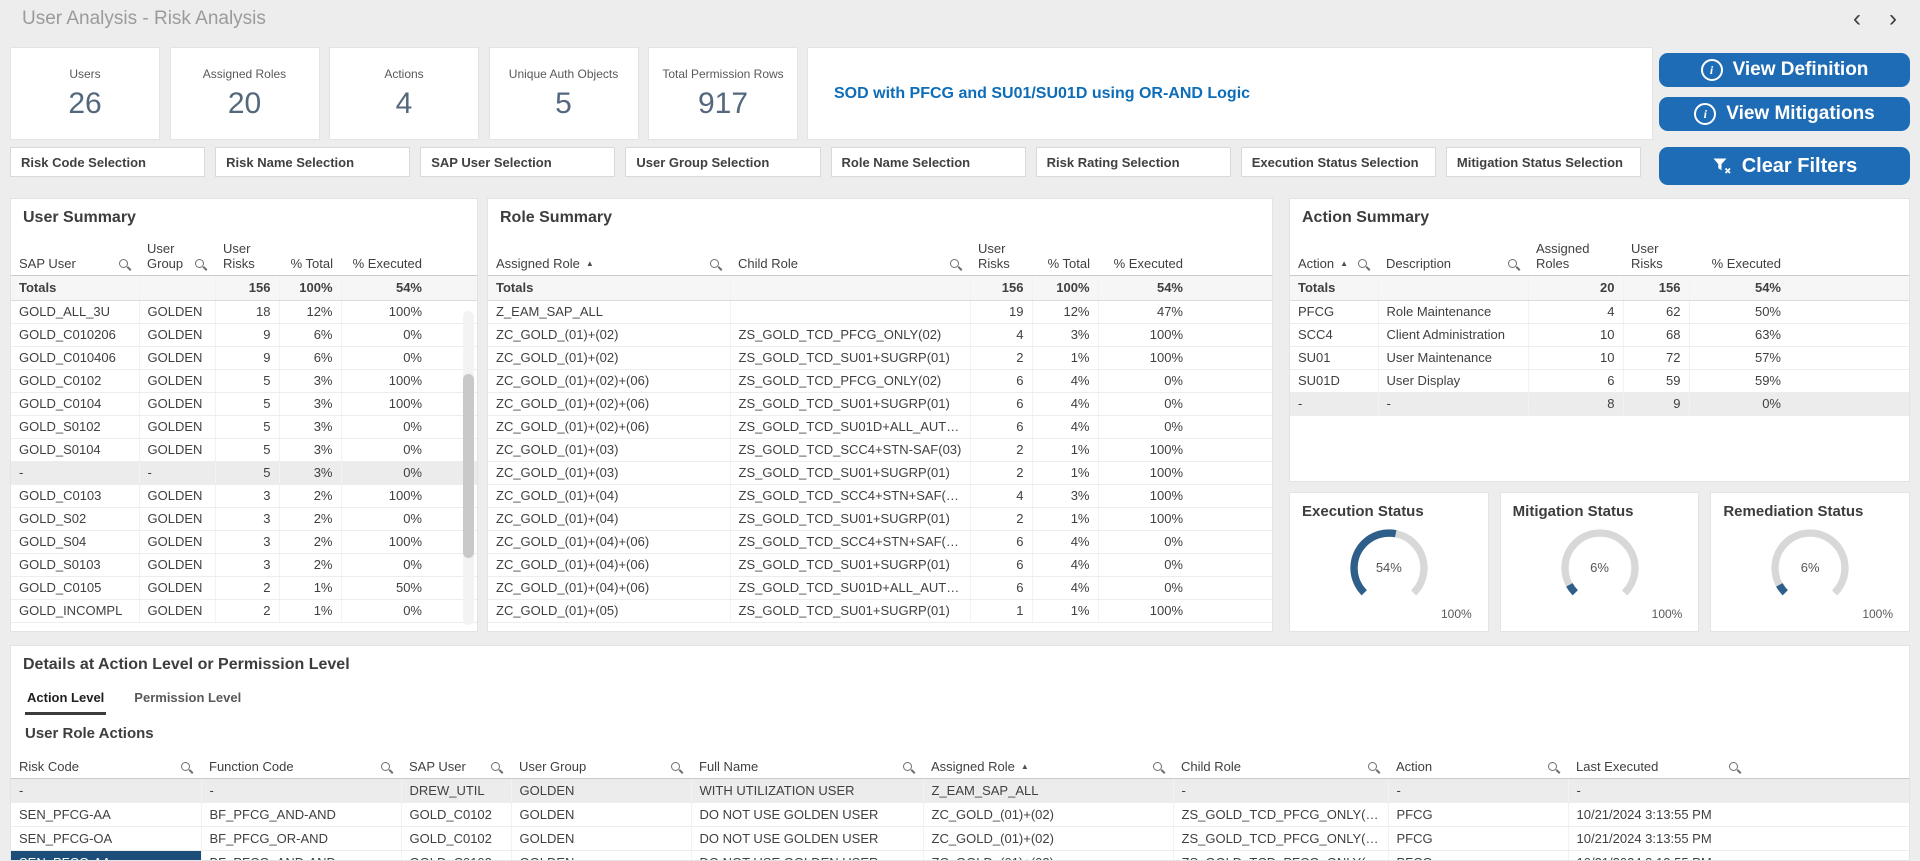 This screenshot has width=1920, height=861. I want to click on cell-pct-total: 2%, so click(310, 496).